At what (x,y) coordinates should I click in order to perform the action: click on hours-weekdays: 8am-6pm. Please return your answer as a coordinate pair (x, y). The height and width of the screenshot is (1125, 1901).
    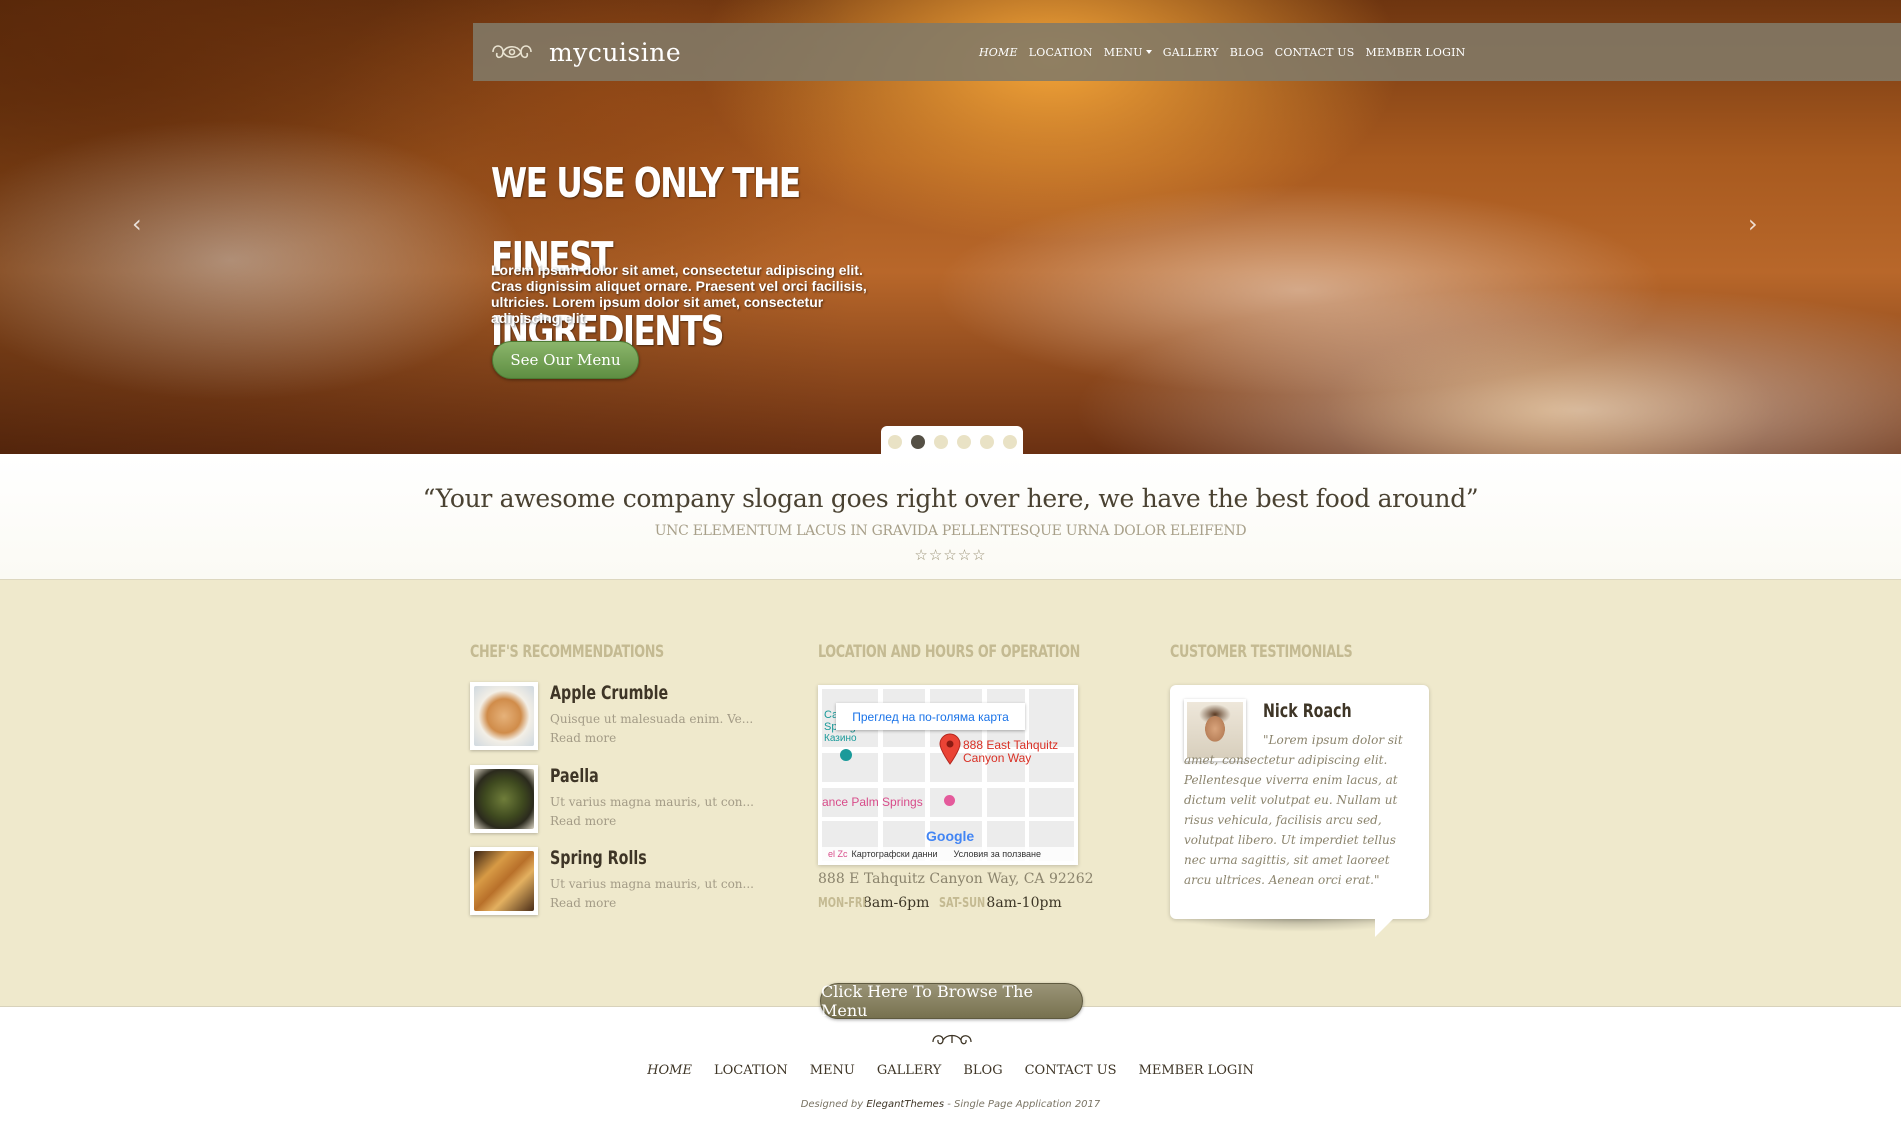
    Looking at the image, I should click on (896, 903).